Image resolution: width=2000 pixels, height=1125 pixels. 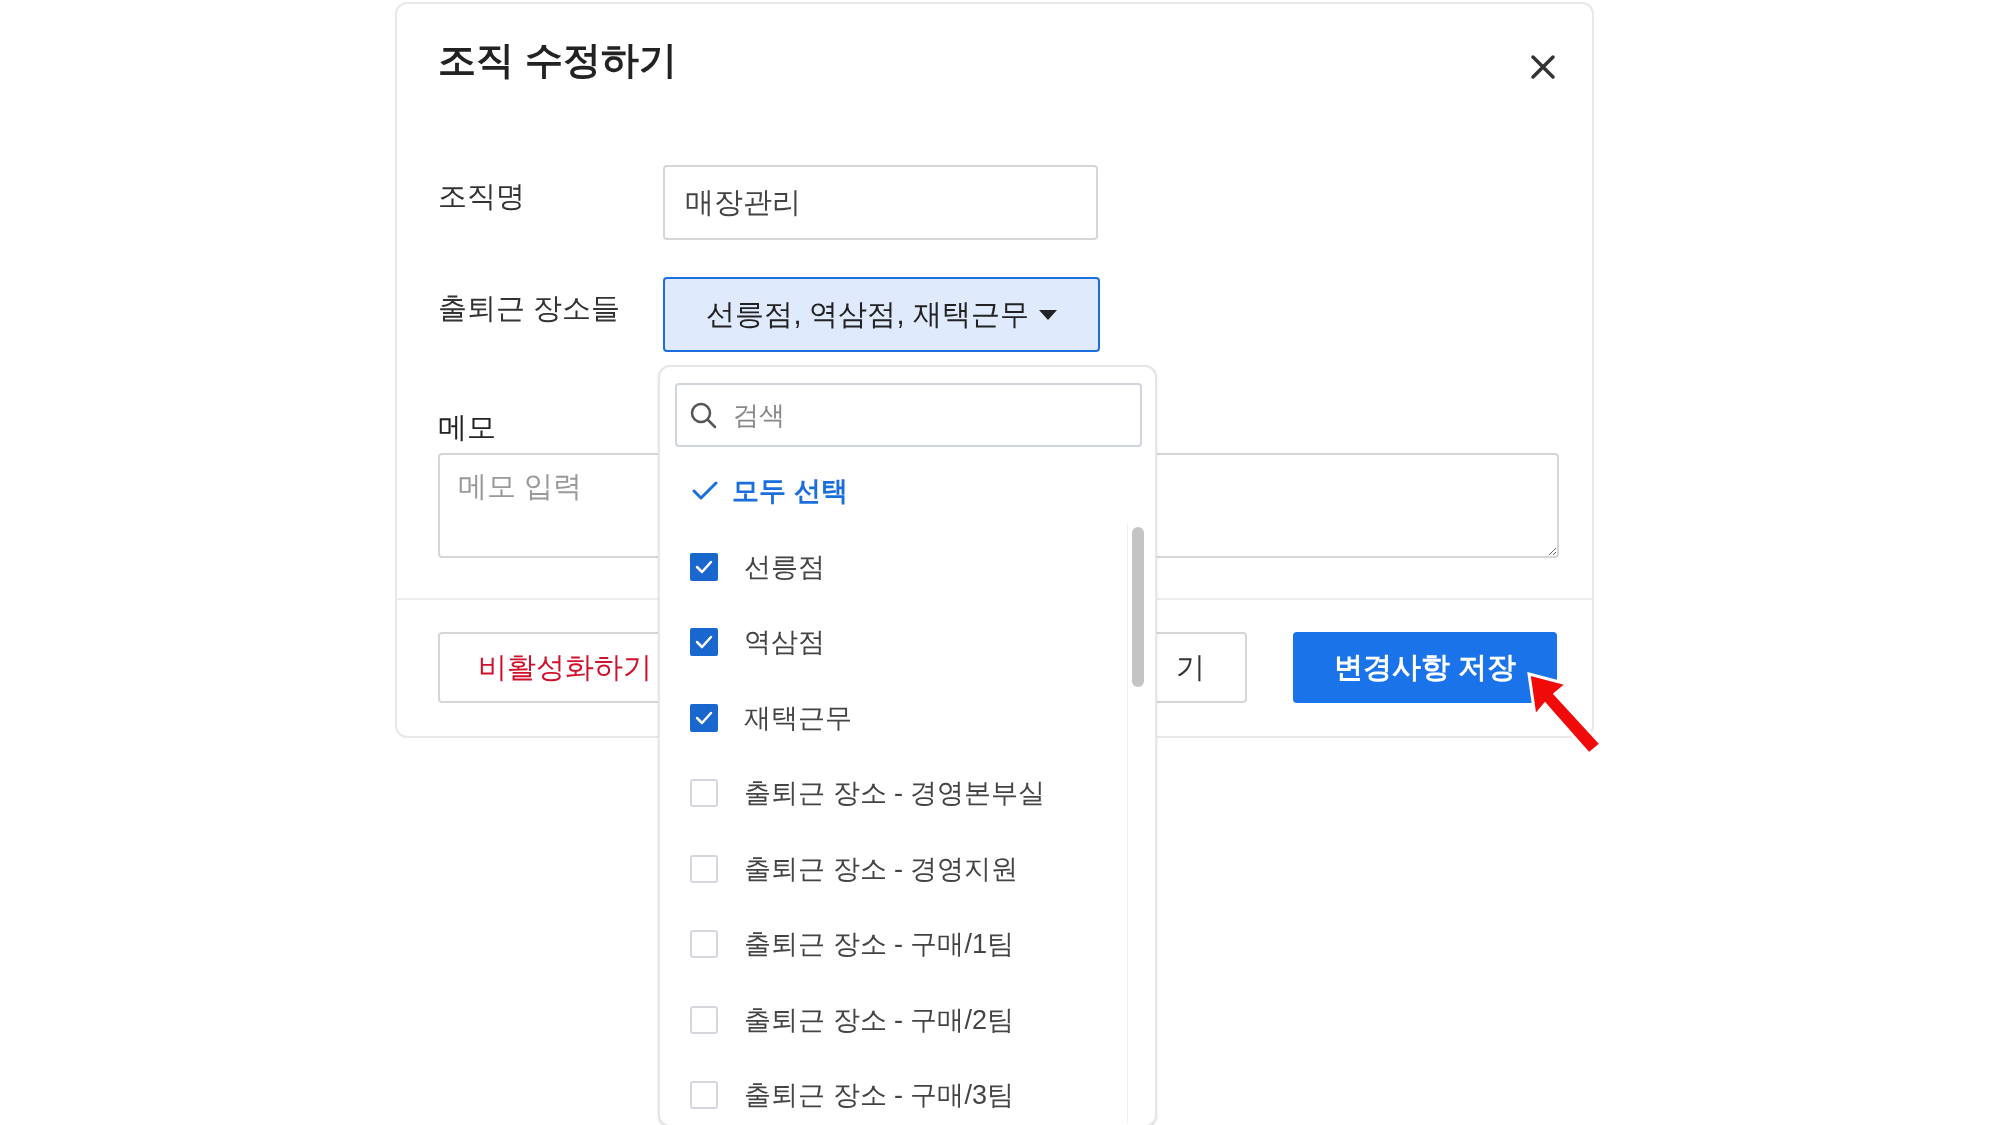 What do you see at coordinates (893, 793) in the screenshot?
I see `dropdown-option: 출퇴근 장소 - 경영본부실` at bounding box center [893, 793].